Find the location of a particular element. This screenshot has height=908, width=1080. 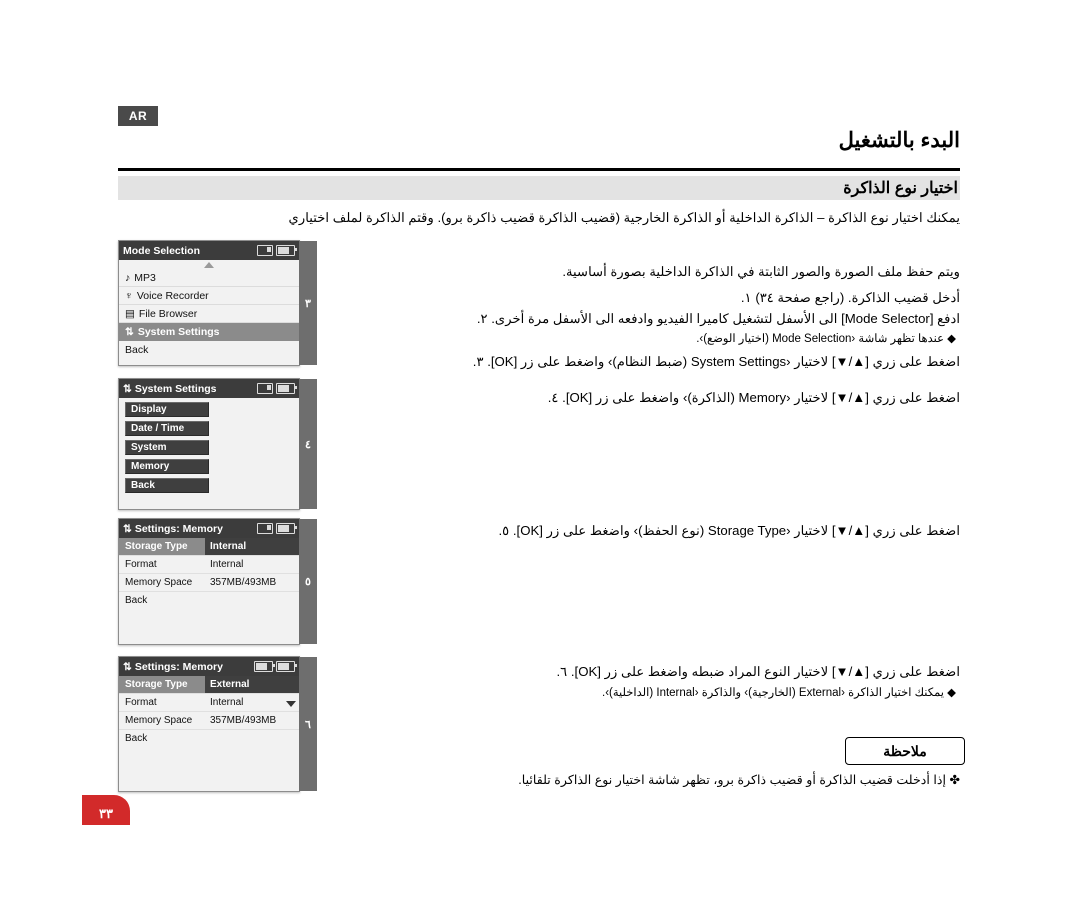

screen-1-titlebar: Mode Selection is located at coordinates (209, 250).